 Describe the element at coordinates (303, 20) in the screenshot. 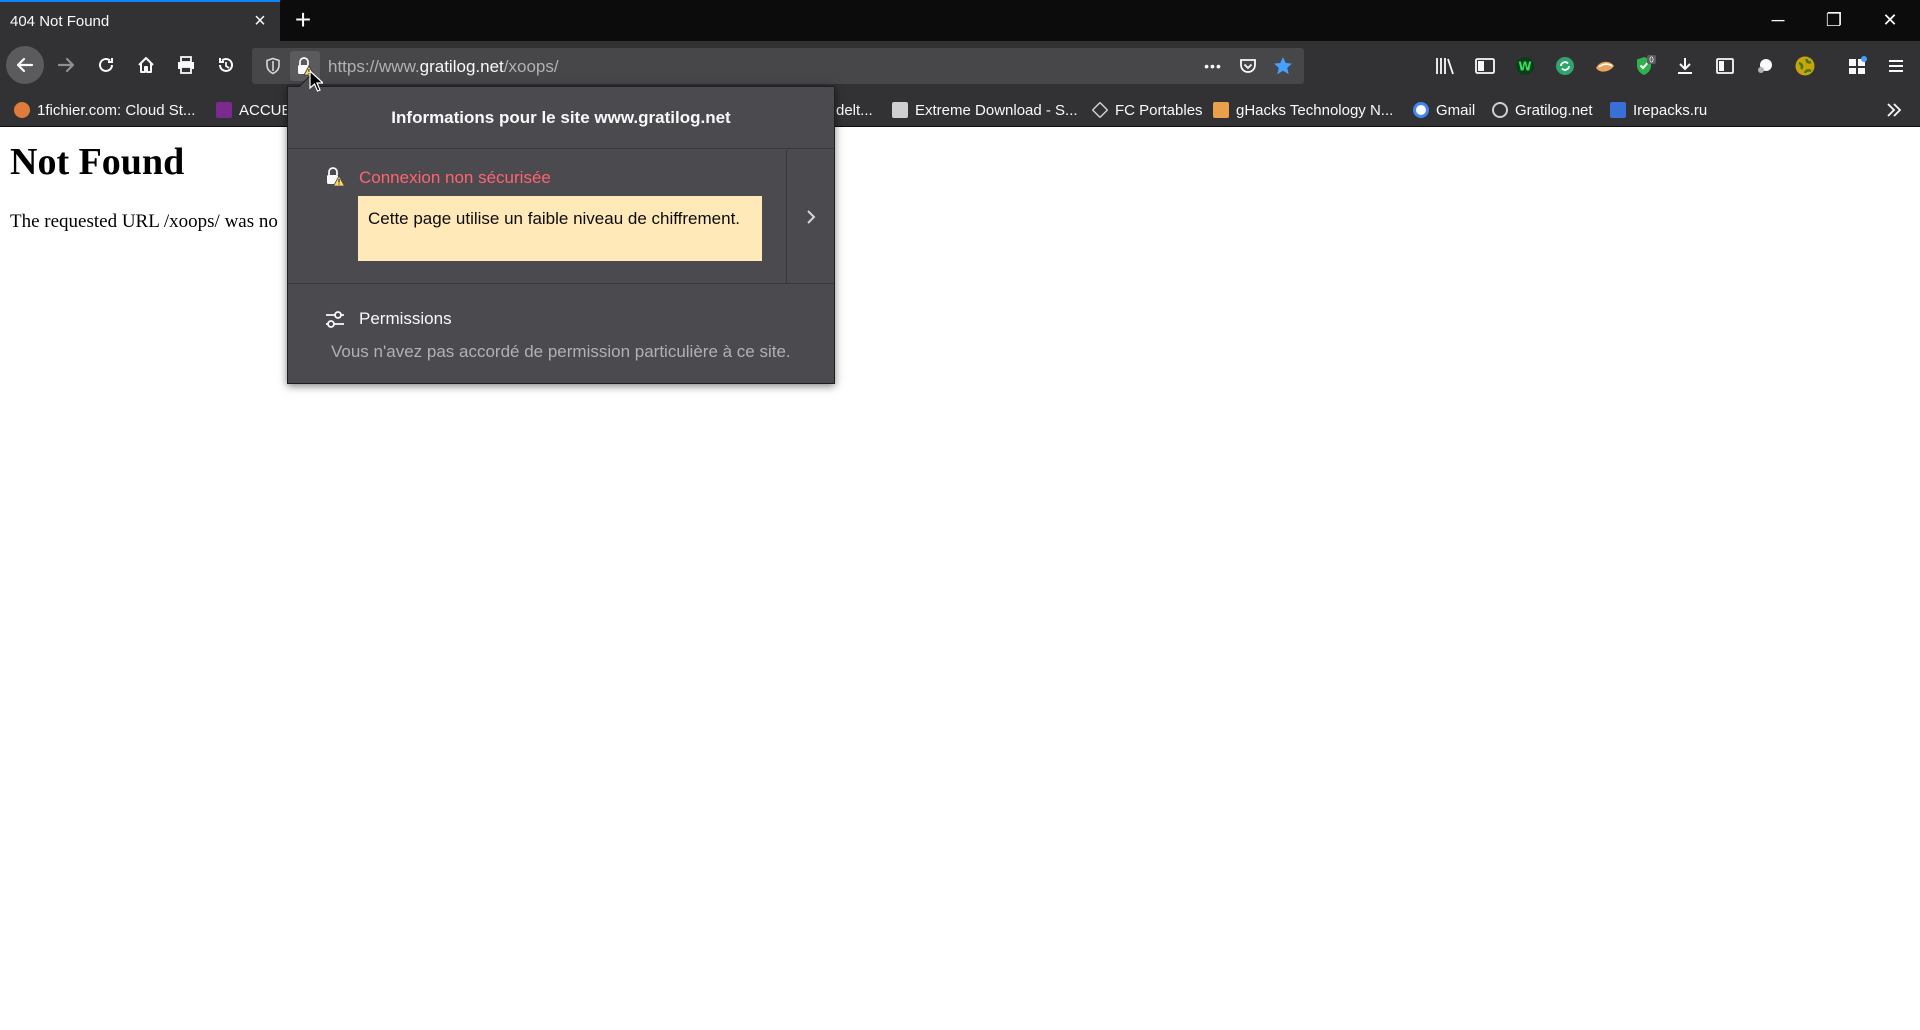

I see `new-tab-button: +` at that location.